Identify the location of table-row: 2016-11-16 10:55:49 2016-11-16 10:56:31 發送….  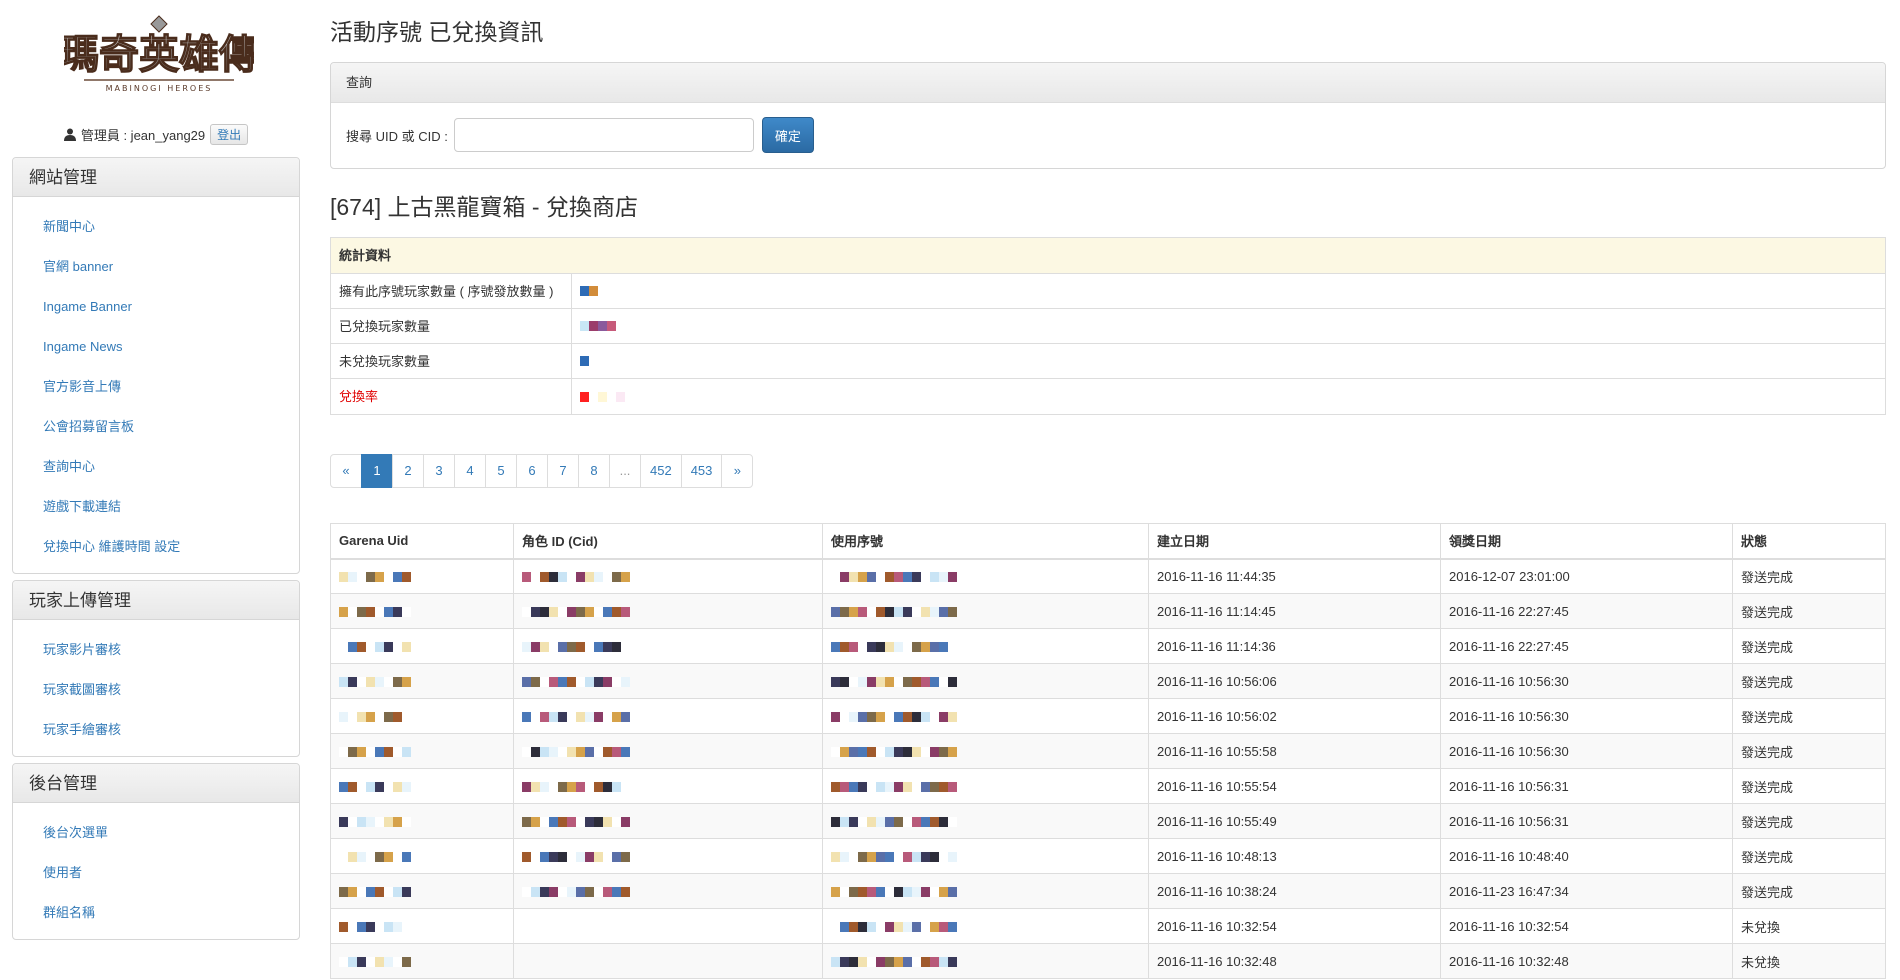
(1108, 821).